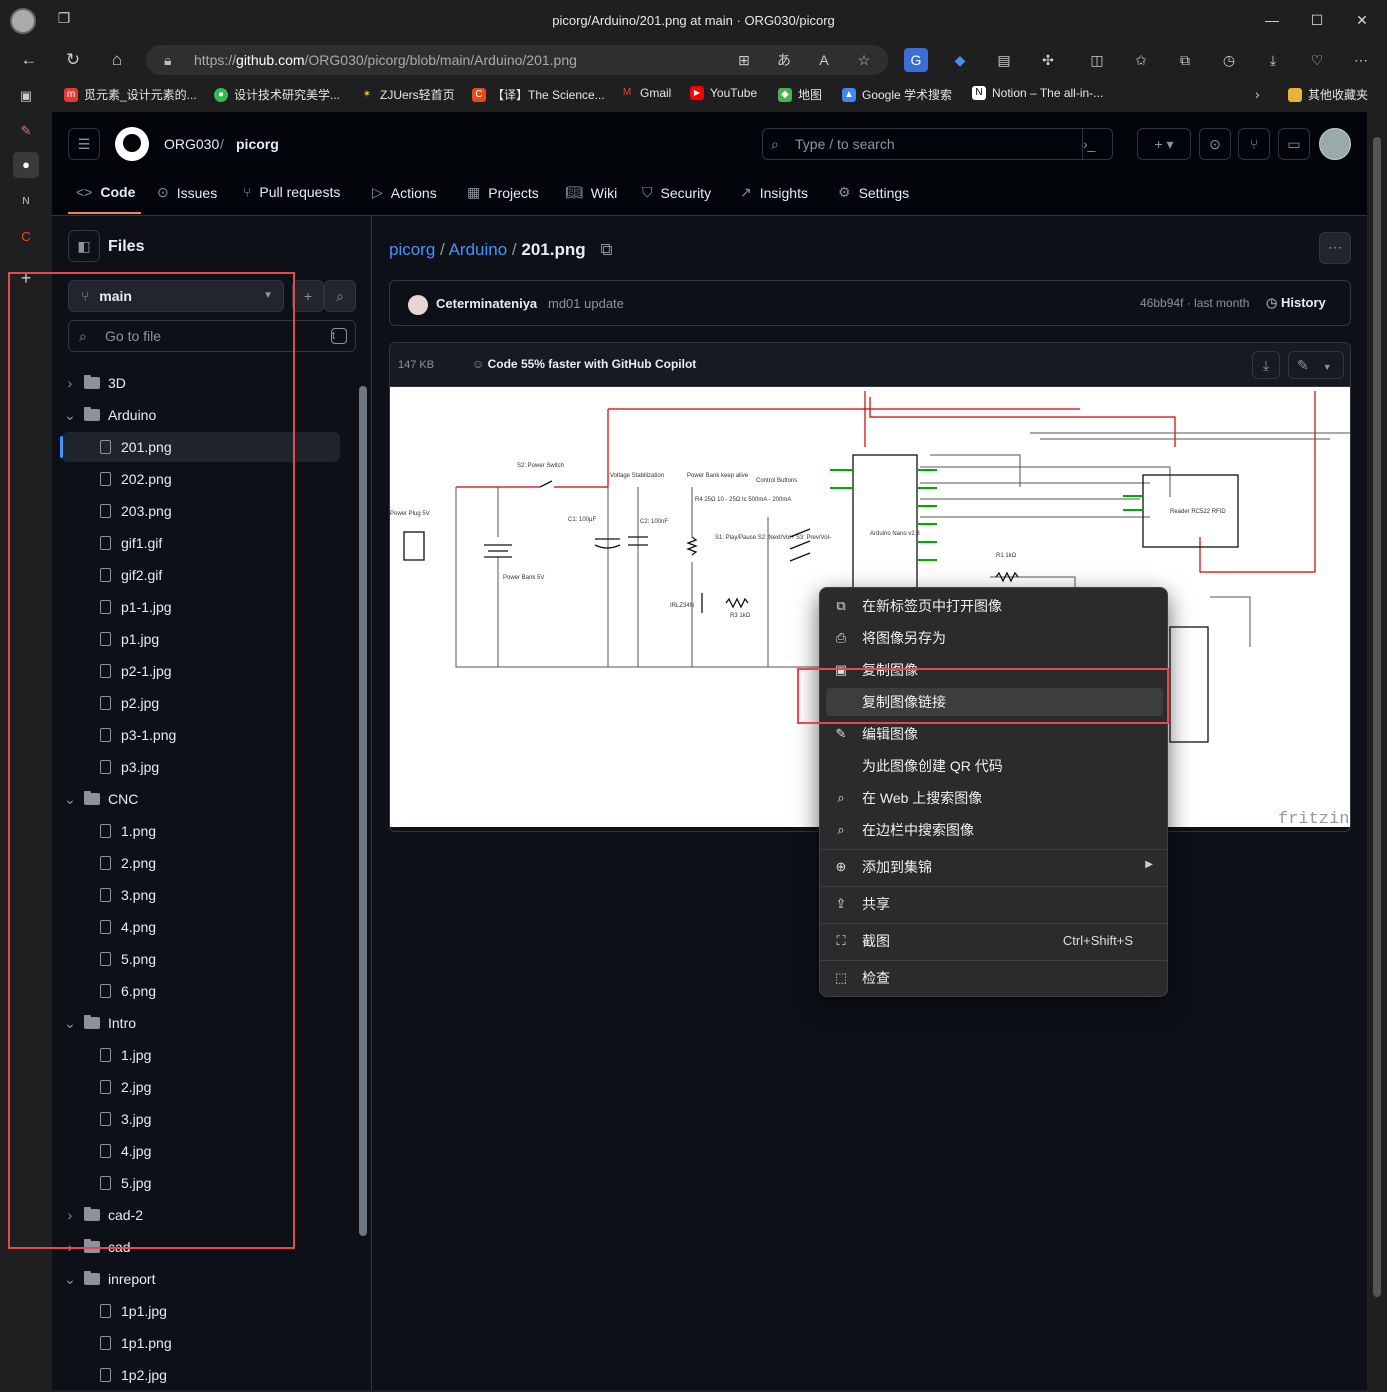 The width and height of the screenshot is (1387, 1392). Describe the element at coordinates (291, 192) in the screenshot. I see `tab-pull-requests: ⑂ Pull requests` at that location.